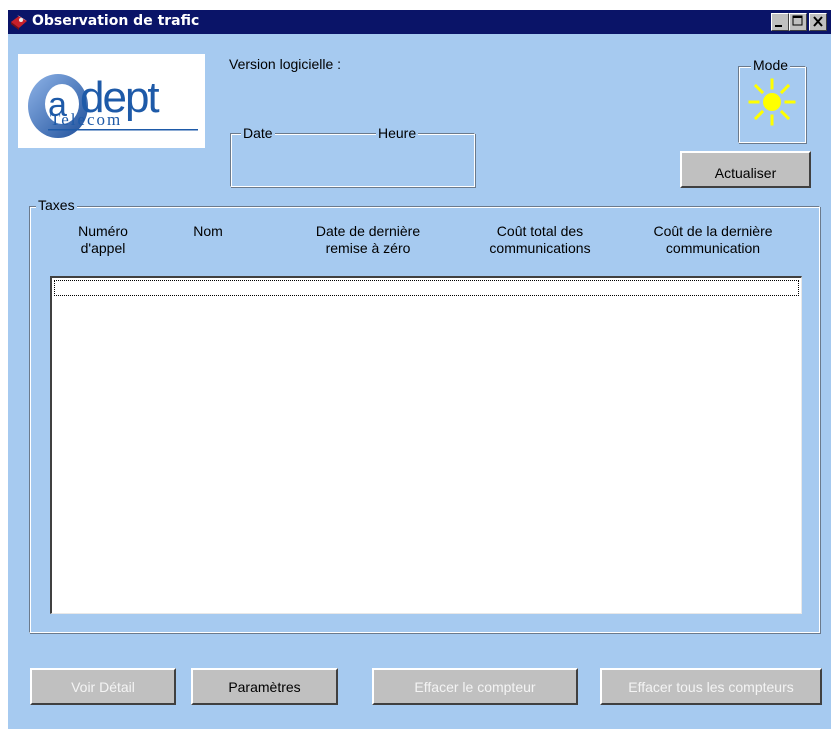 The image size is (831, 729). Describe the element at coordinates (56, 205) in the screenshot. I see `taxes-group-label: Taxes` at that location.